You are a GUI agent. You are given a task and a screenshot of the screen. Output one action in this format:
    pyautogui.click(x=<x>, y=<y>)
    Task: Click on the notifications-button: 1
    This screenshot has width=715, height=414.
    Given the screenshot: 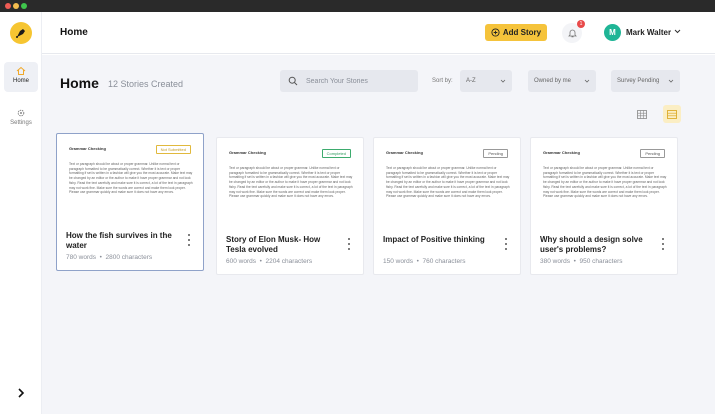 What is the action you would take?
    pyautogui.click(x=573, y=31)
    